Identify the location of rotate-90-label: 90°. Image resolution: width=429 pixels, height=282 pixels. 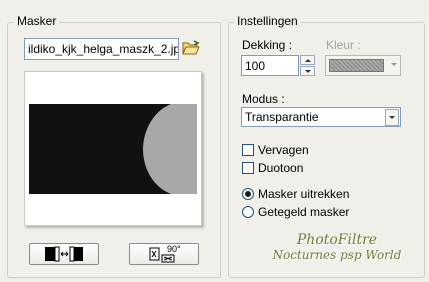
(174, 249).